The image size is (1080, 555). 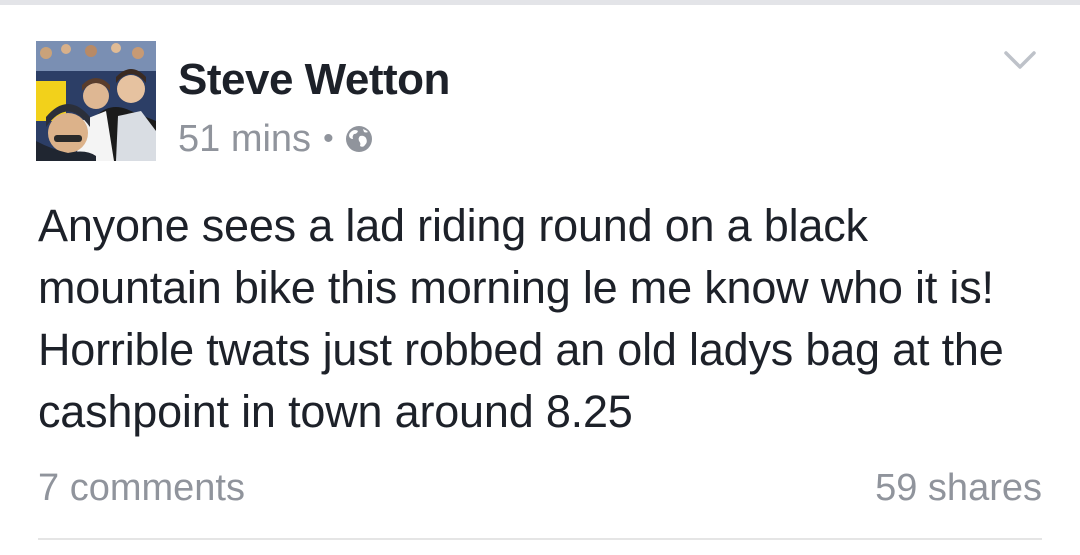 I want to click on globe-icon, so click(x=359, y=139).